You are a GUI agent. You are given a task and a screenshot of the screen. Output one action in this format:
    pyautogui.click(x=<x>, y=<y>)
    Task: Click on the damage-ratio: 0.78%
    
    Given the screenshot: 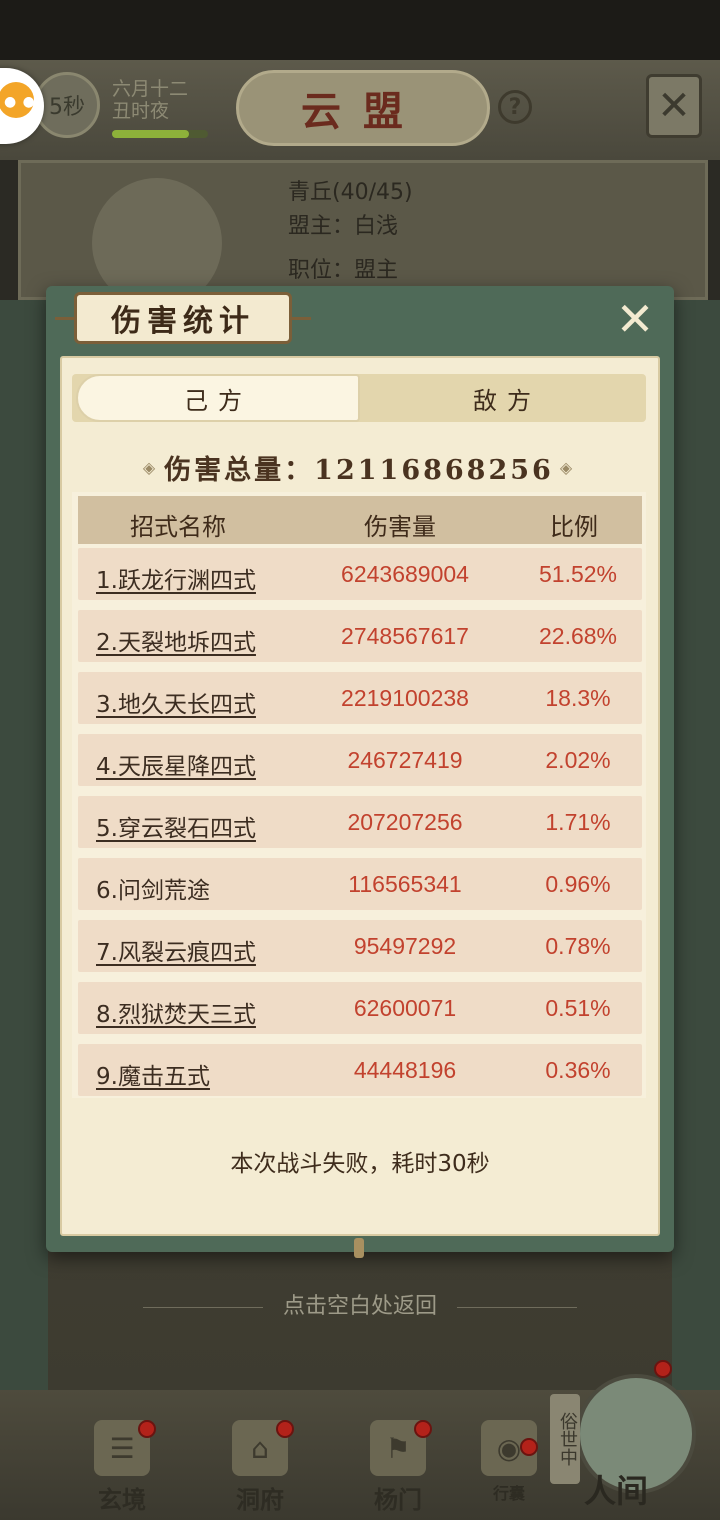 What is the action you would take?
    pyautogui.click(x=578, y=946)
    